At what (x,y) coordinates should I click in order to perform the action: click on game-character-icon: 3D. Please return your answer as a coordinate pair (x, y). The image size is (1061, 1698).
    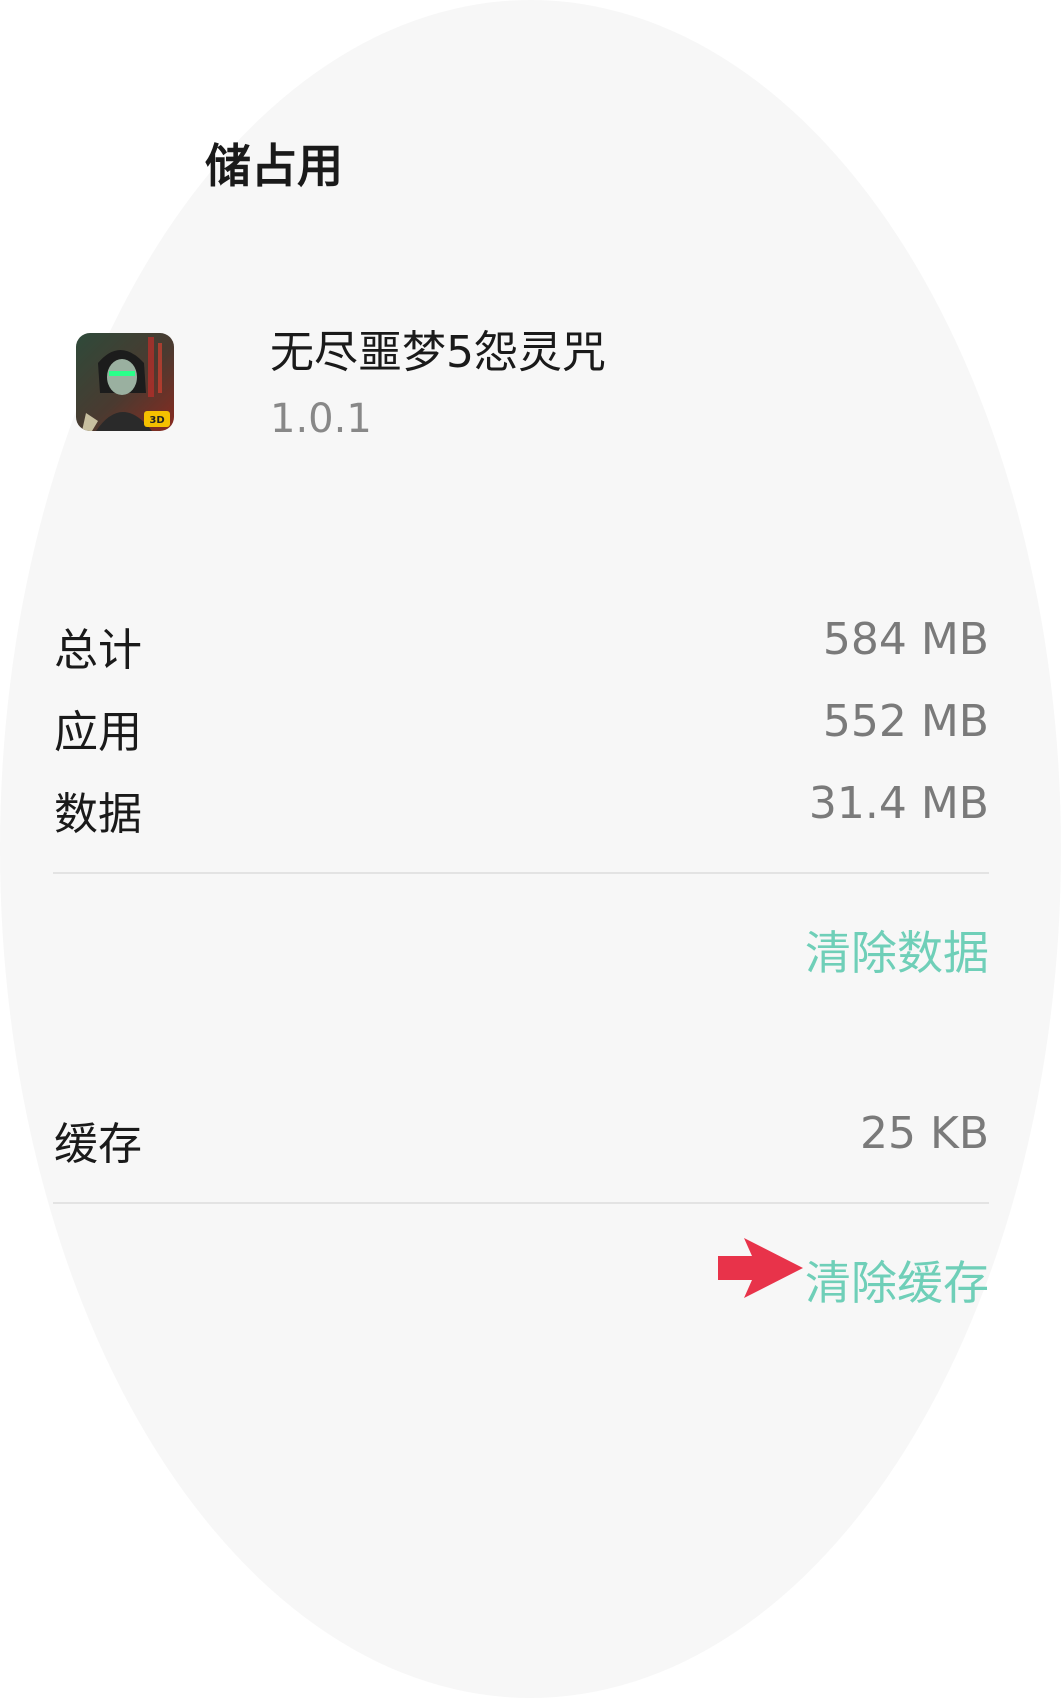
    Looking at the image, I should click on (125, 382).